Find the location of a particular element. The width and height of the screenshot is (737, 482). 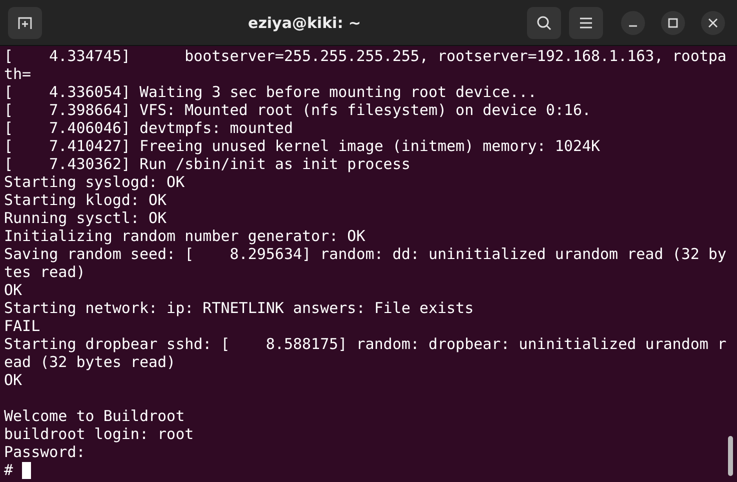

terminal-line: Initializing random number generator: OK is located at coordinates (185, 236).